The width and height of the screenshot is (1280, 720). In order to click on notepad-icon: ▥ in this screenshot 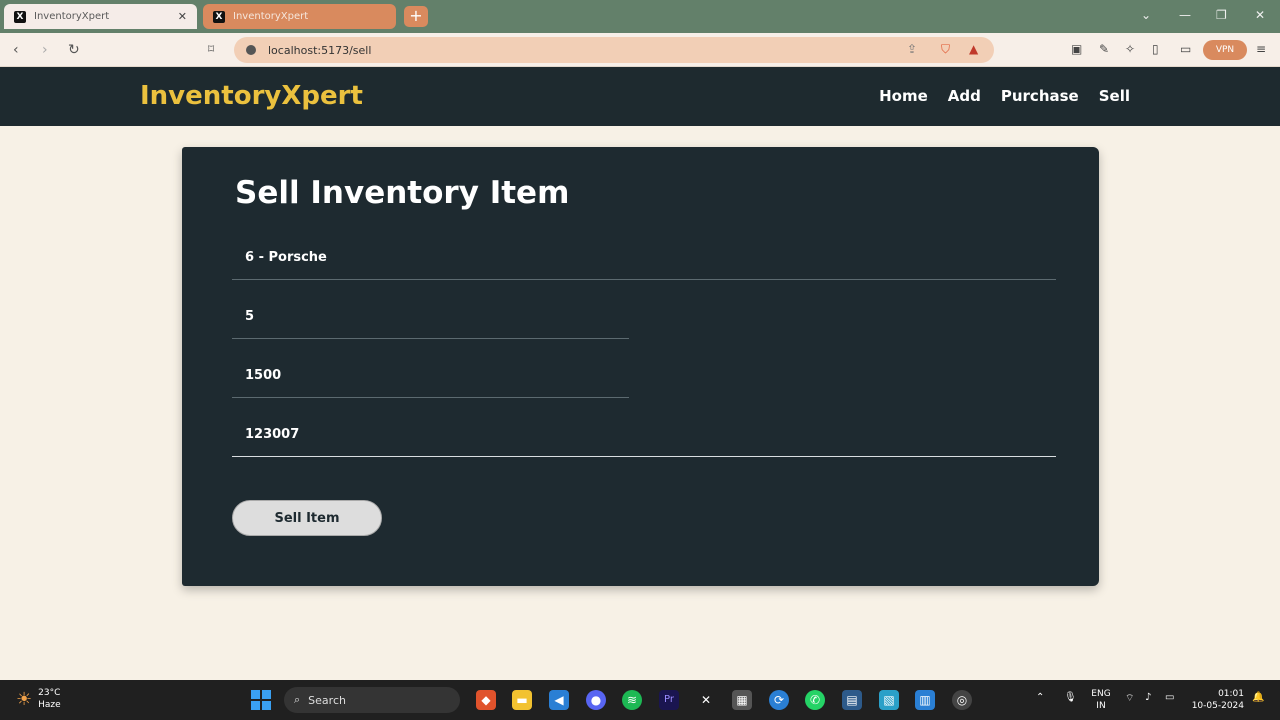, I will do `click(925, 700)`.